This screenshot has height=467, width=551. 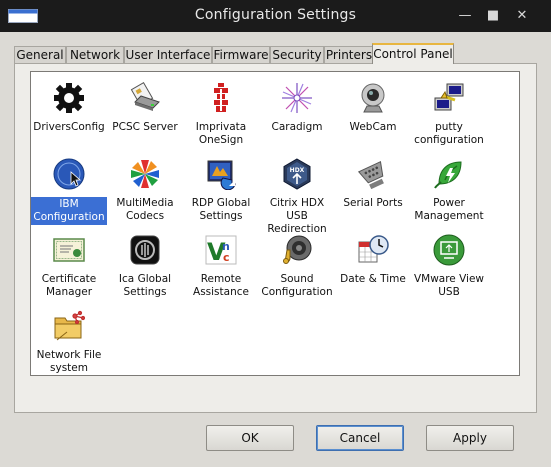 What do you see at coordinates (522, 16) in the screenshot?
I see `close-icon: ✕` at bounding box center [522, 16].